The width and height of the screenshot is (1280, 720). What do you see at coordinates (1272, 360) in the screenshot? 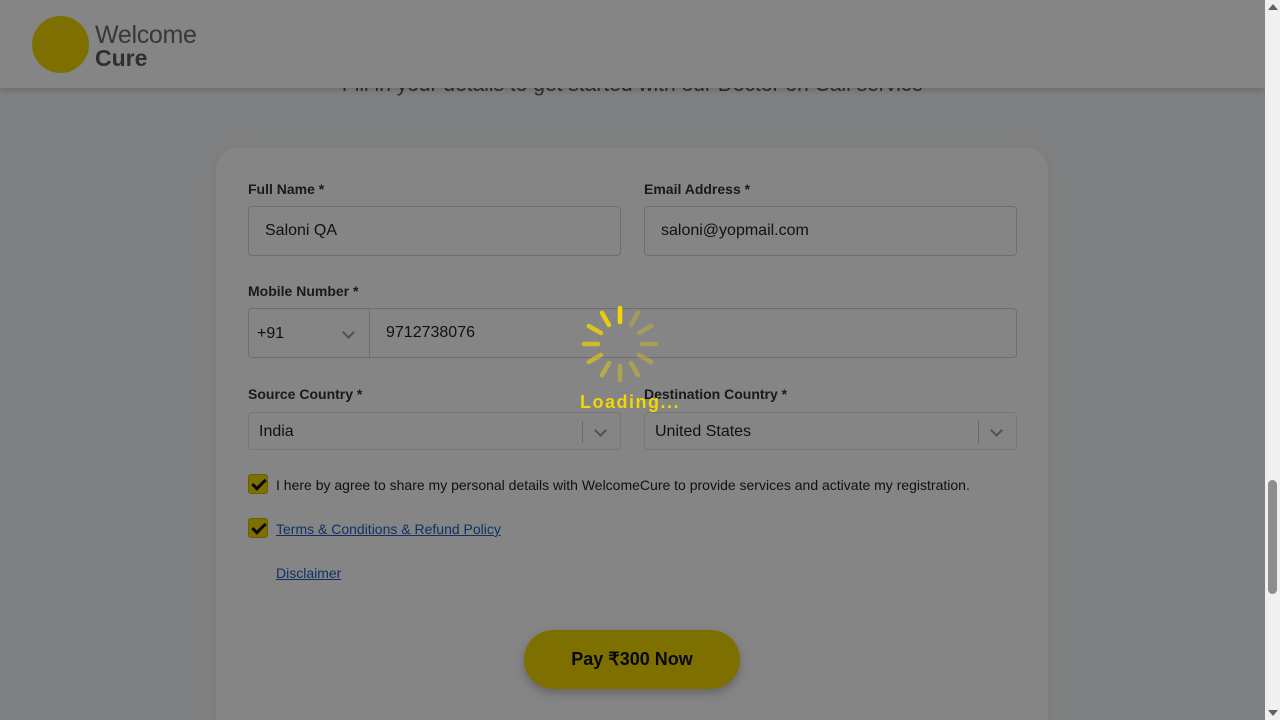
I see `vertical-scrollbar` at bounding box center [1272, 360].